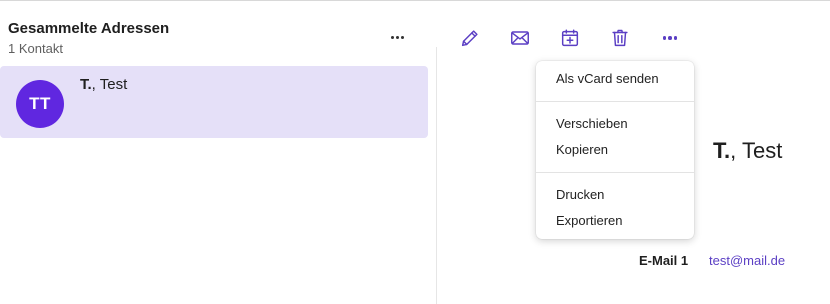  I want to click on edit-button, so click(470, 38).